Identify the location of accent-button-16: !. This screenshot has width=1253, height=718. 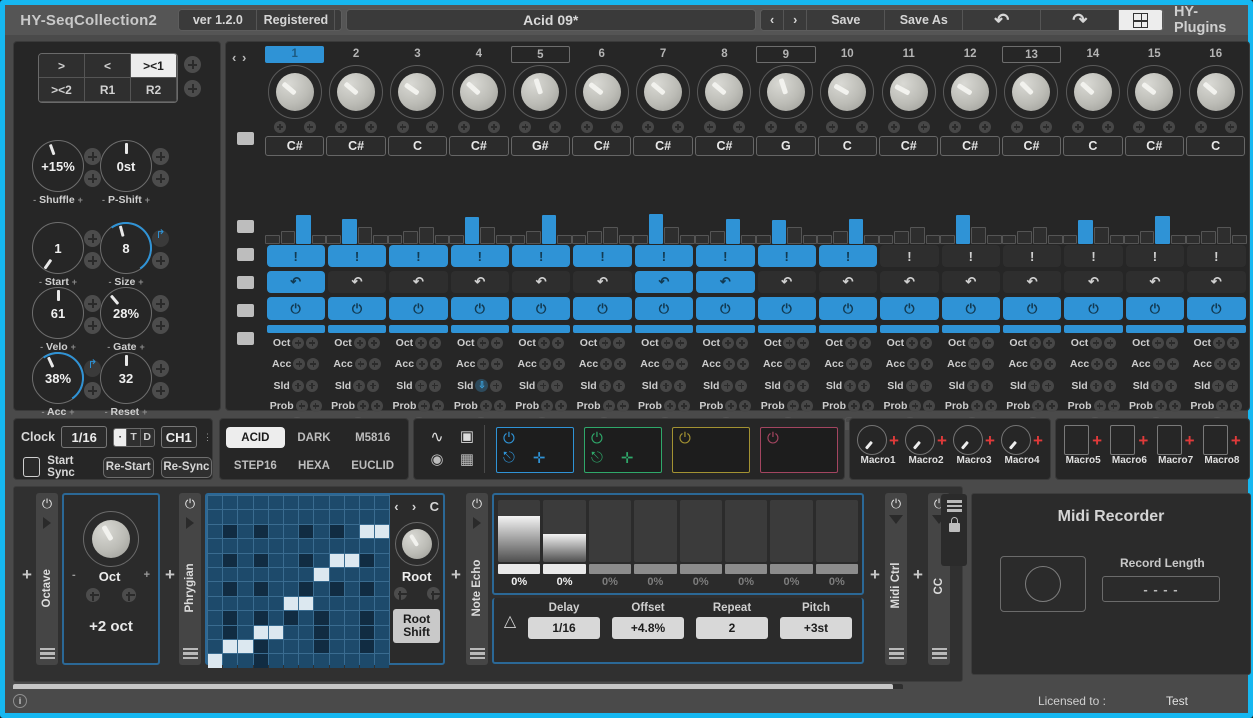
(1216, 256).